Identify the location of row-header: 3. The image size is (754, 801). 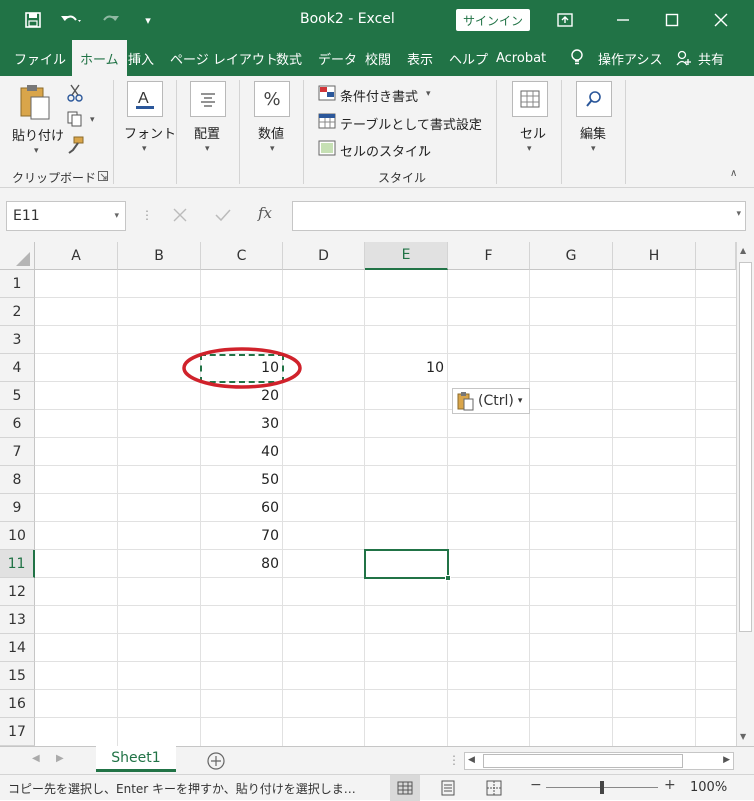
(17, 340).